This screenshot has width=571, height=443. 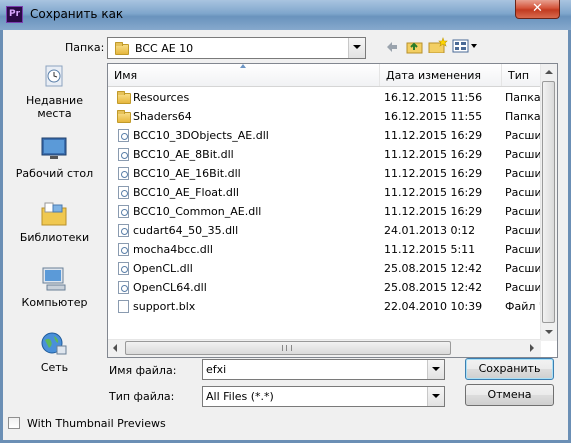 I want to click on file-row: BCC10_AE_8Bit.dll 11.12.2015 16:29 Расши, so click(x=327, y=154).